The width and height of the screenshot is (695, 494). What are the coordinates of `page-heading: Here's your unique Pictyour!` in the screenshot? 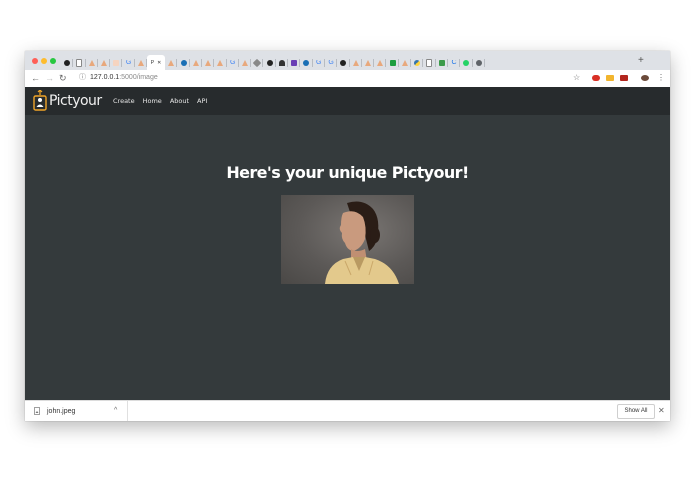 It's located at (347, 172).